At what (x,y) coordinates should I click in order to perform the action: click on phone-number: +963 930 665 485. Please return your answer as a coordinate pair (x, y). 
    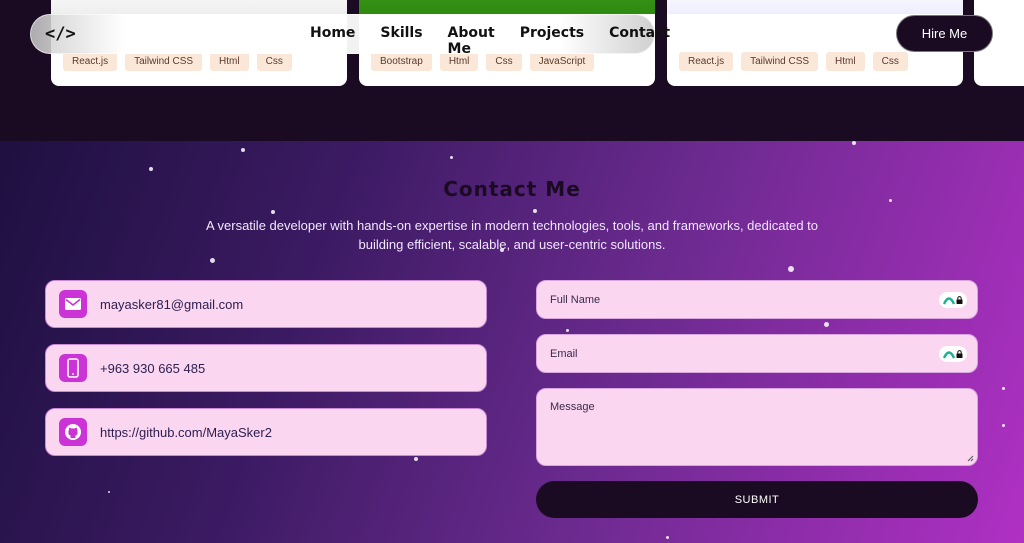
    Looking at the image, I should click on (153, 368).